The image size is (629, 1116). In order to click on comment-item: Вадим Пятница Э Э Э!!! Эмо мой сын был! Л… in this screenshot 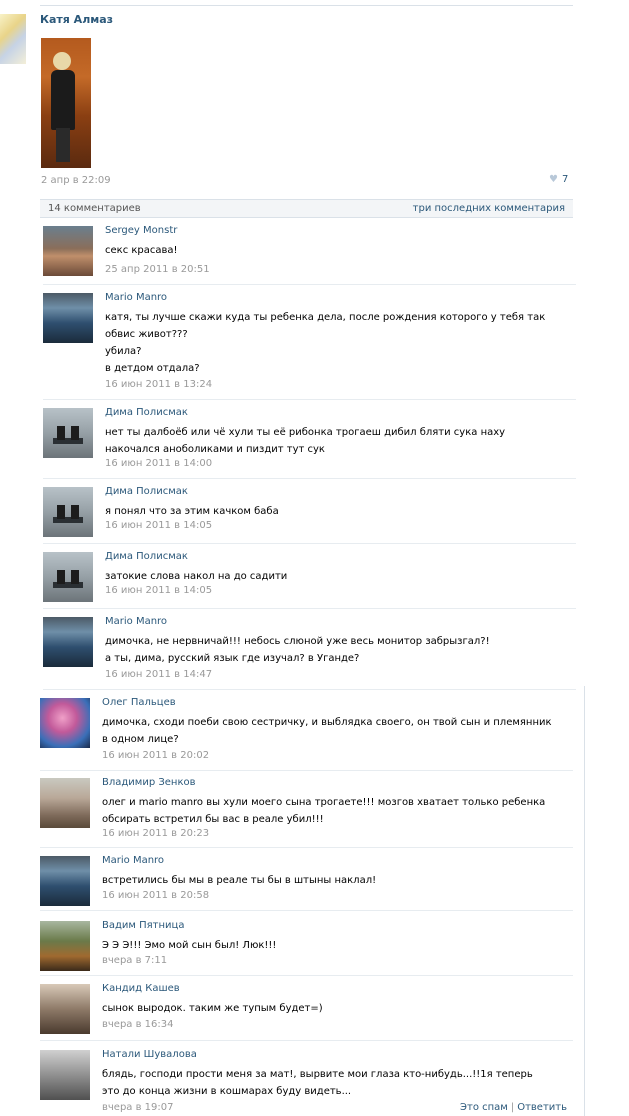, I will do `click(306, 944)`.